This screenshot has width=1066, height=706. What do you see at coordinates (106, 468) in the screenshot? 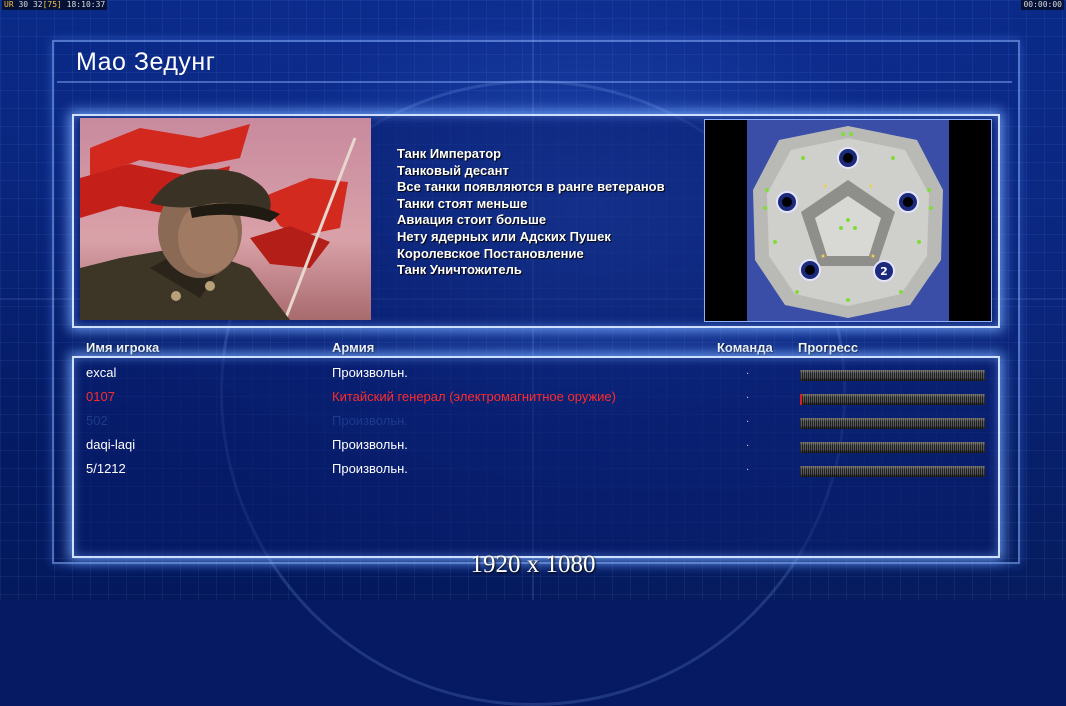
I see `player-name: 5/1212` at bounding box center [106, 468].